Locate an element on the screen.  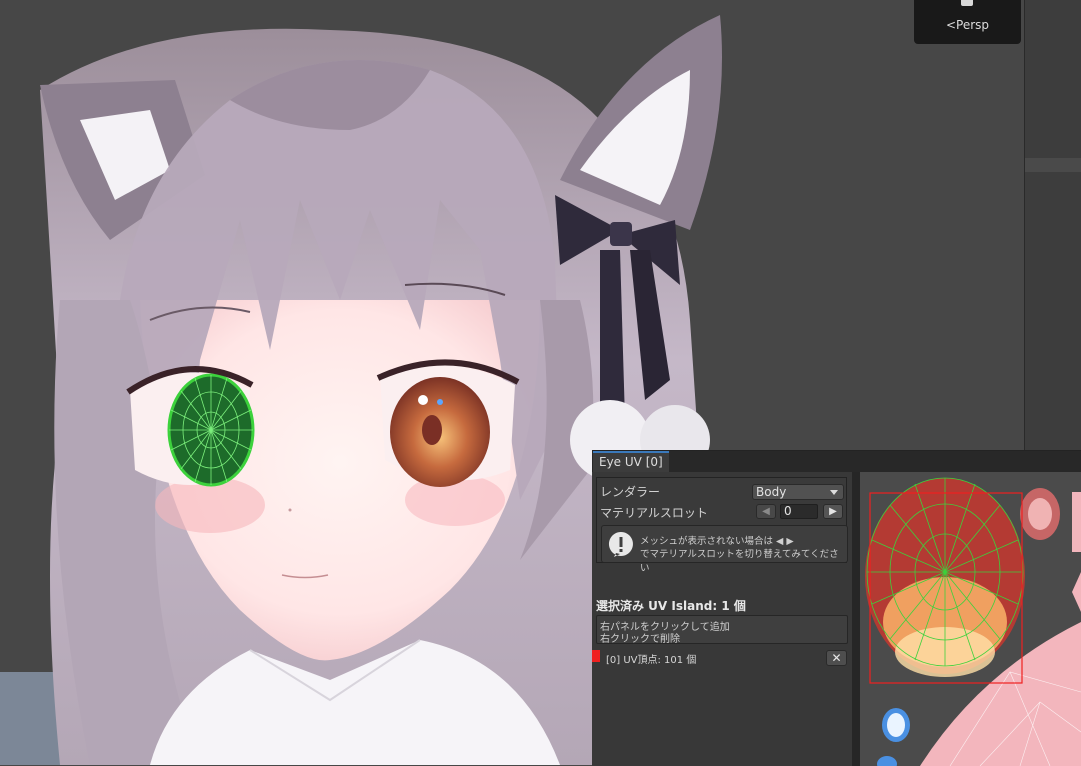
arrow-left-icon: ◀ is located at coordinates (766, 511).